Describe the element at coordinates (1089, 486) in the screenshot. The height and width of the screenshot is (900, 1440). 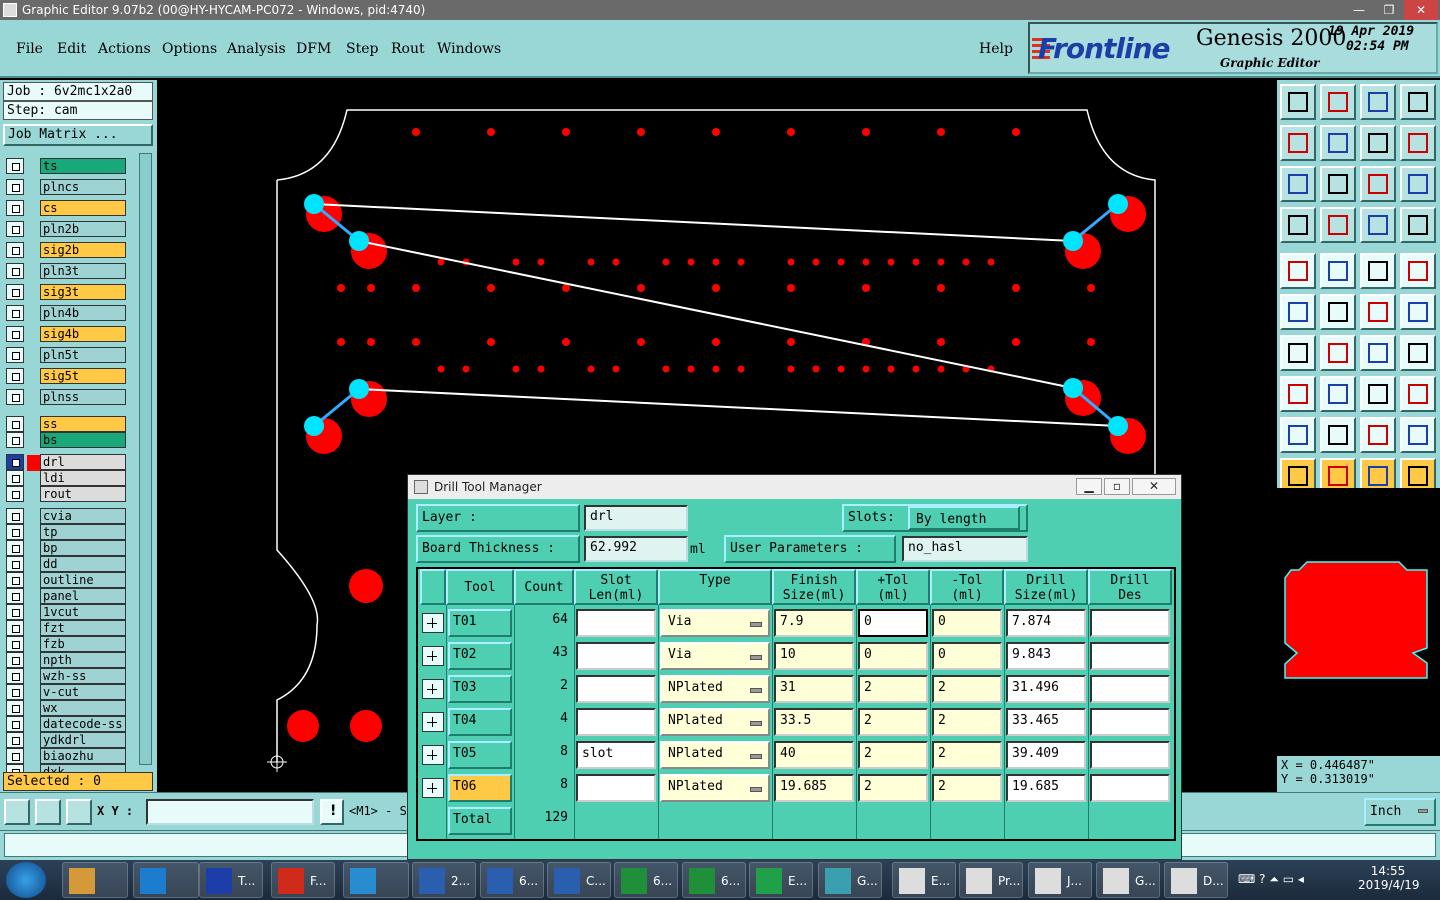
I see `dialog-minimize-button: ▁` at that location.